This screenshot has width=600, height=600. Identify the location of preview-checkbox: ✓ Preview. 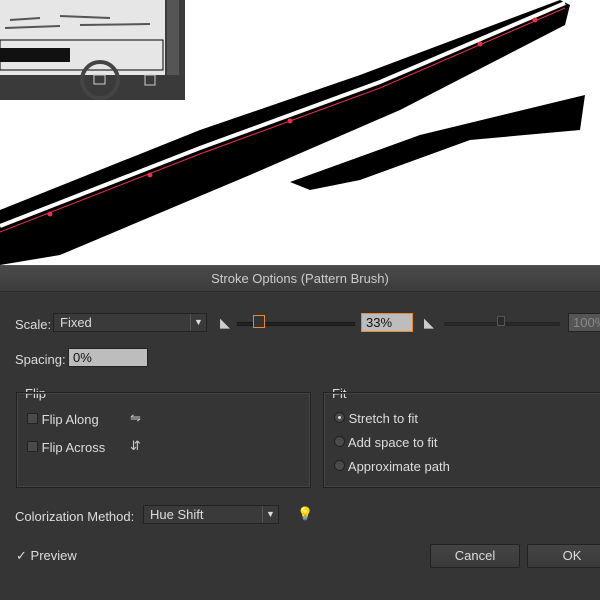
(46, 556).